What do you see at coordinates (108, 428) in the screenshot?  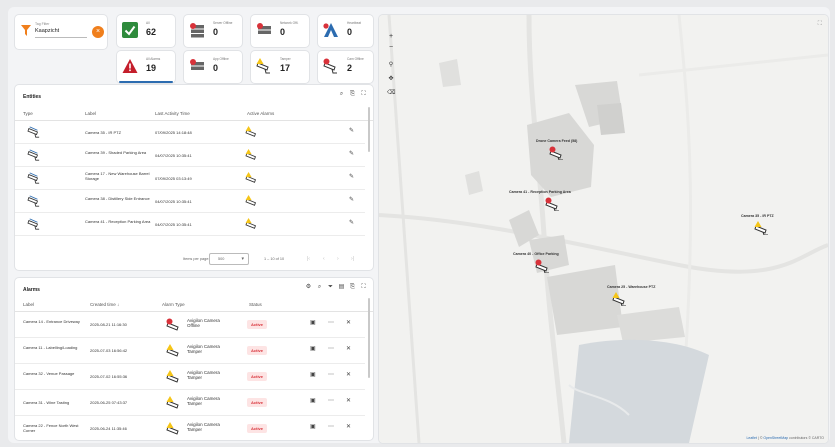 I see `alarm-created: 2025-06-24 11:35:46` at bounding box center [108, 428].